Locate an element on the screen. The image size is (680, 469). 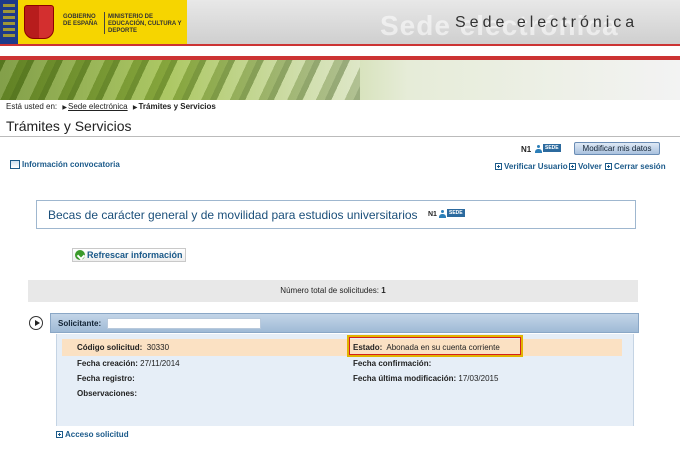
back-link: Volver is located at coordinates (585, 166).